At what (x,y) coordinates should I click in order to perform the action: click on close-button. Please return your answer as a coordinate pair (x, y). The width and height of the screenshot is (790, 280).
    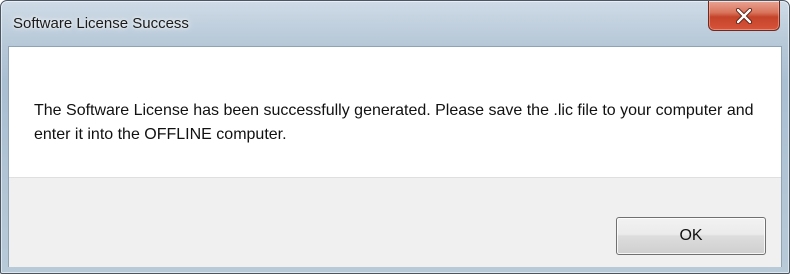
    Looking at the image, I should click on (744, 16).